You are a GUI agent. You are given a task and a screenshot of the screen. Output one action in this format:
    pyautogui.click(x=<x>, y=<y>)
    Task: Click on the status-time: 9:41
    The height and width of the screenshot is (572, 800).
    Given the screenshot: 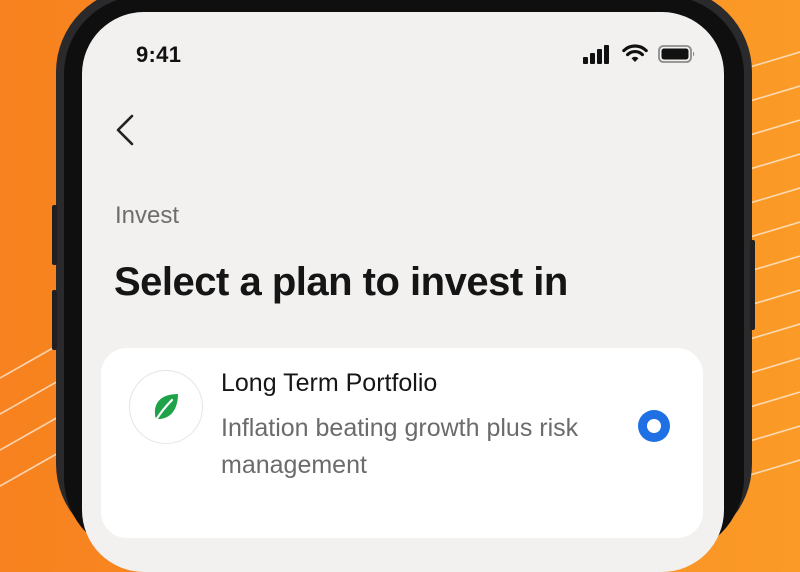 What is the action you would take?
    pyautogui.click(x=159, y=54)
    